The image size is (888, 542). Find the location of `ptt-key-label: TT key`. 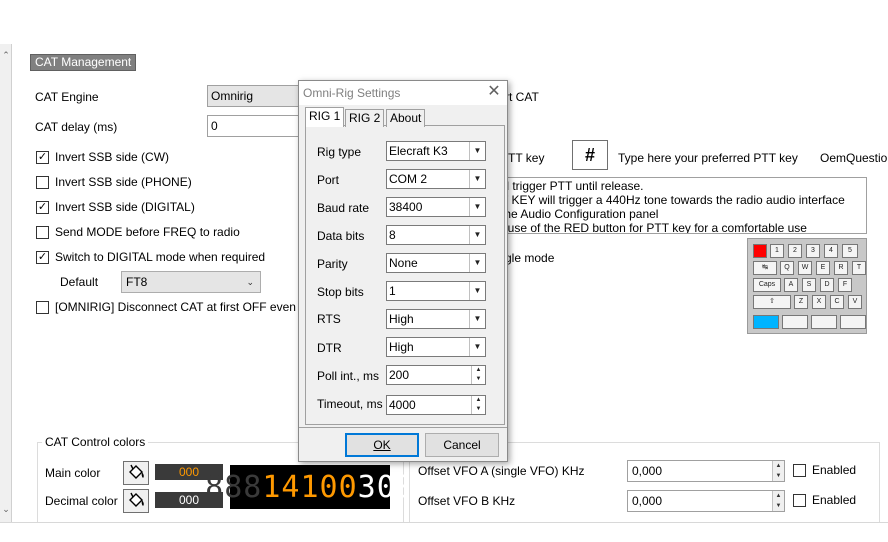

ptt-key-label: TT key is located at coordinates (526, 158).